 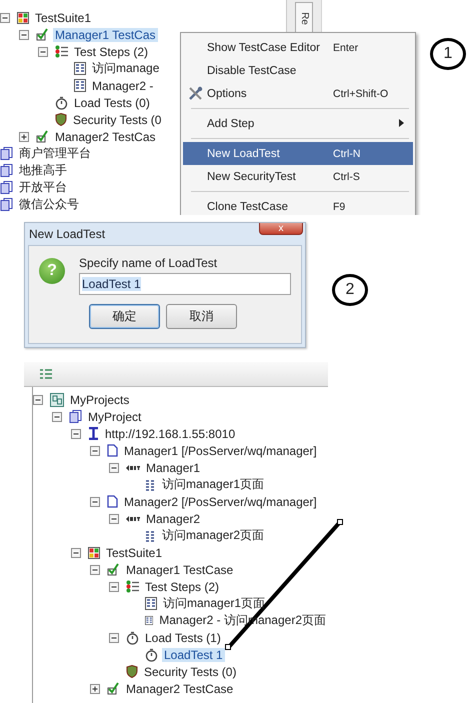 I want to click on submenu-arrow-icon, so click(x=401, y=122).